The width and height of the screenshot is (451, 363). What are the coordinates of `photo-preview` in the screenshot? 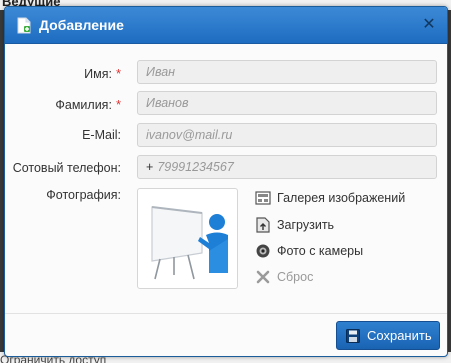 It's located at (187, 238).